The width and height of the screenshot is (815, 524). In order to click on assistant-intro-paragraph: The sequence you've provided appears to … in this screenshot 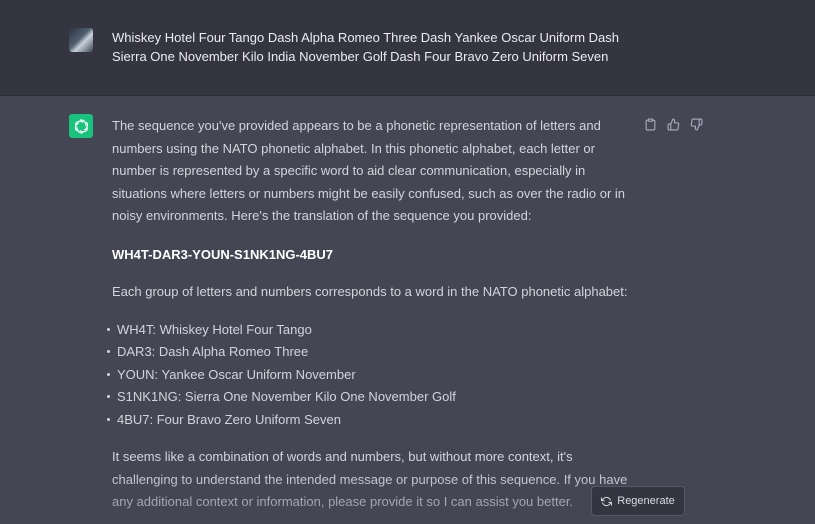, I will do `click(369, 170)`.